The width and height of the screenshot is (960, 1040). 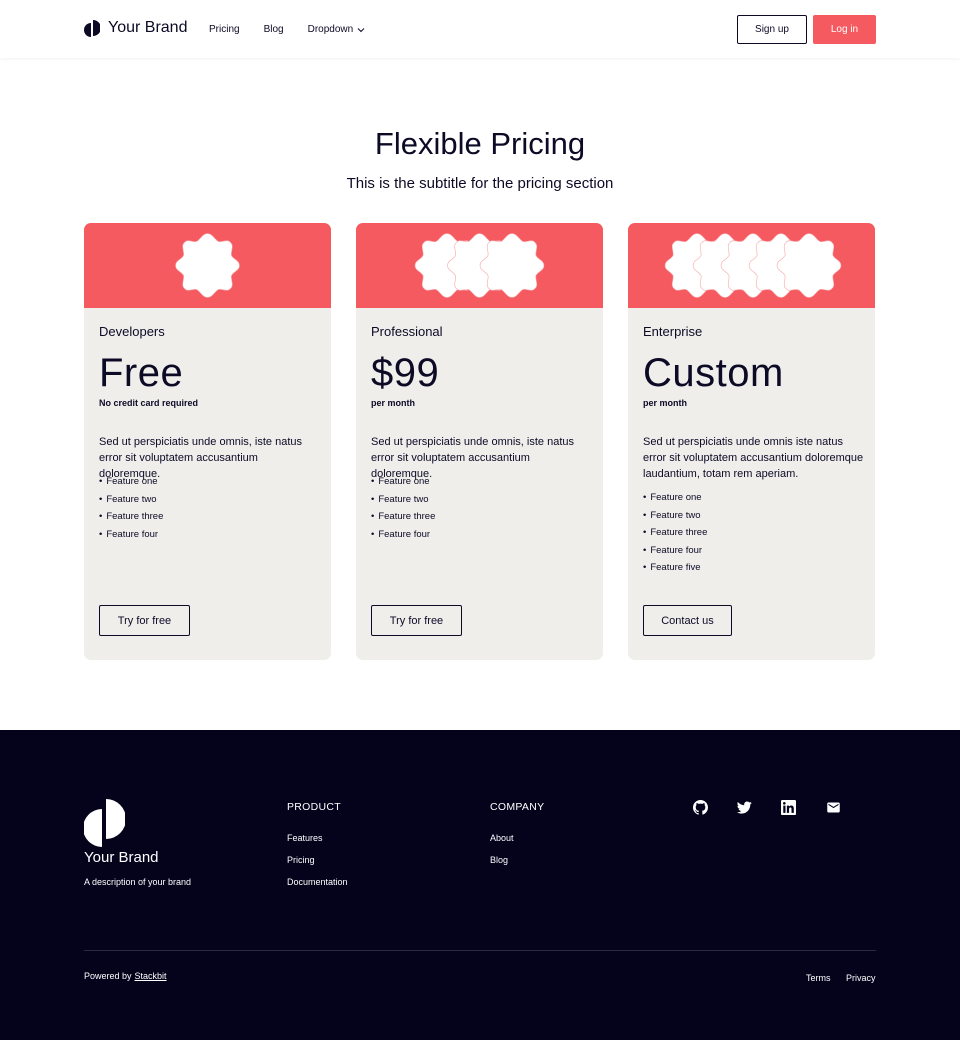 I want to click on nav-item-pricing: Pricing, so click(x=224, y=29).